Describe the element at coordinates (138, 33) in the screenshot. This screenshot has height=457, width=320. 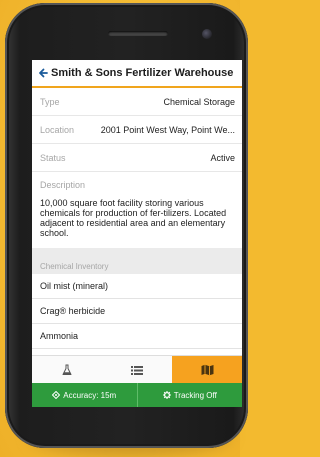
I see `speaker-grille` at that location.